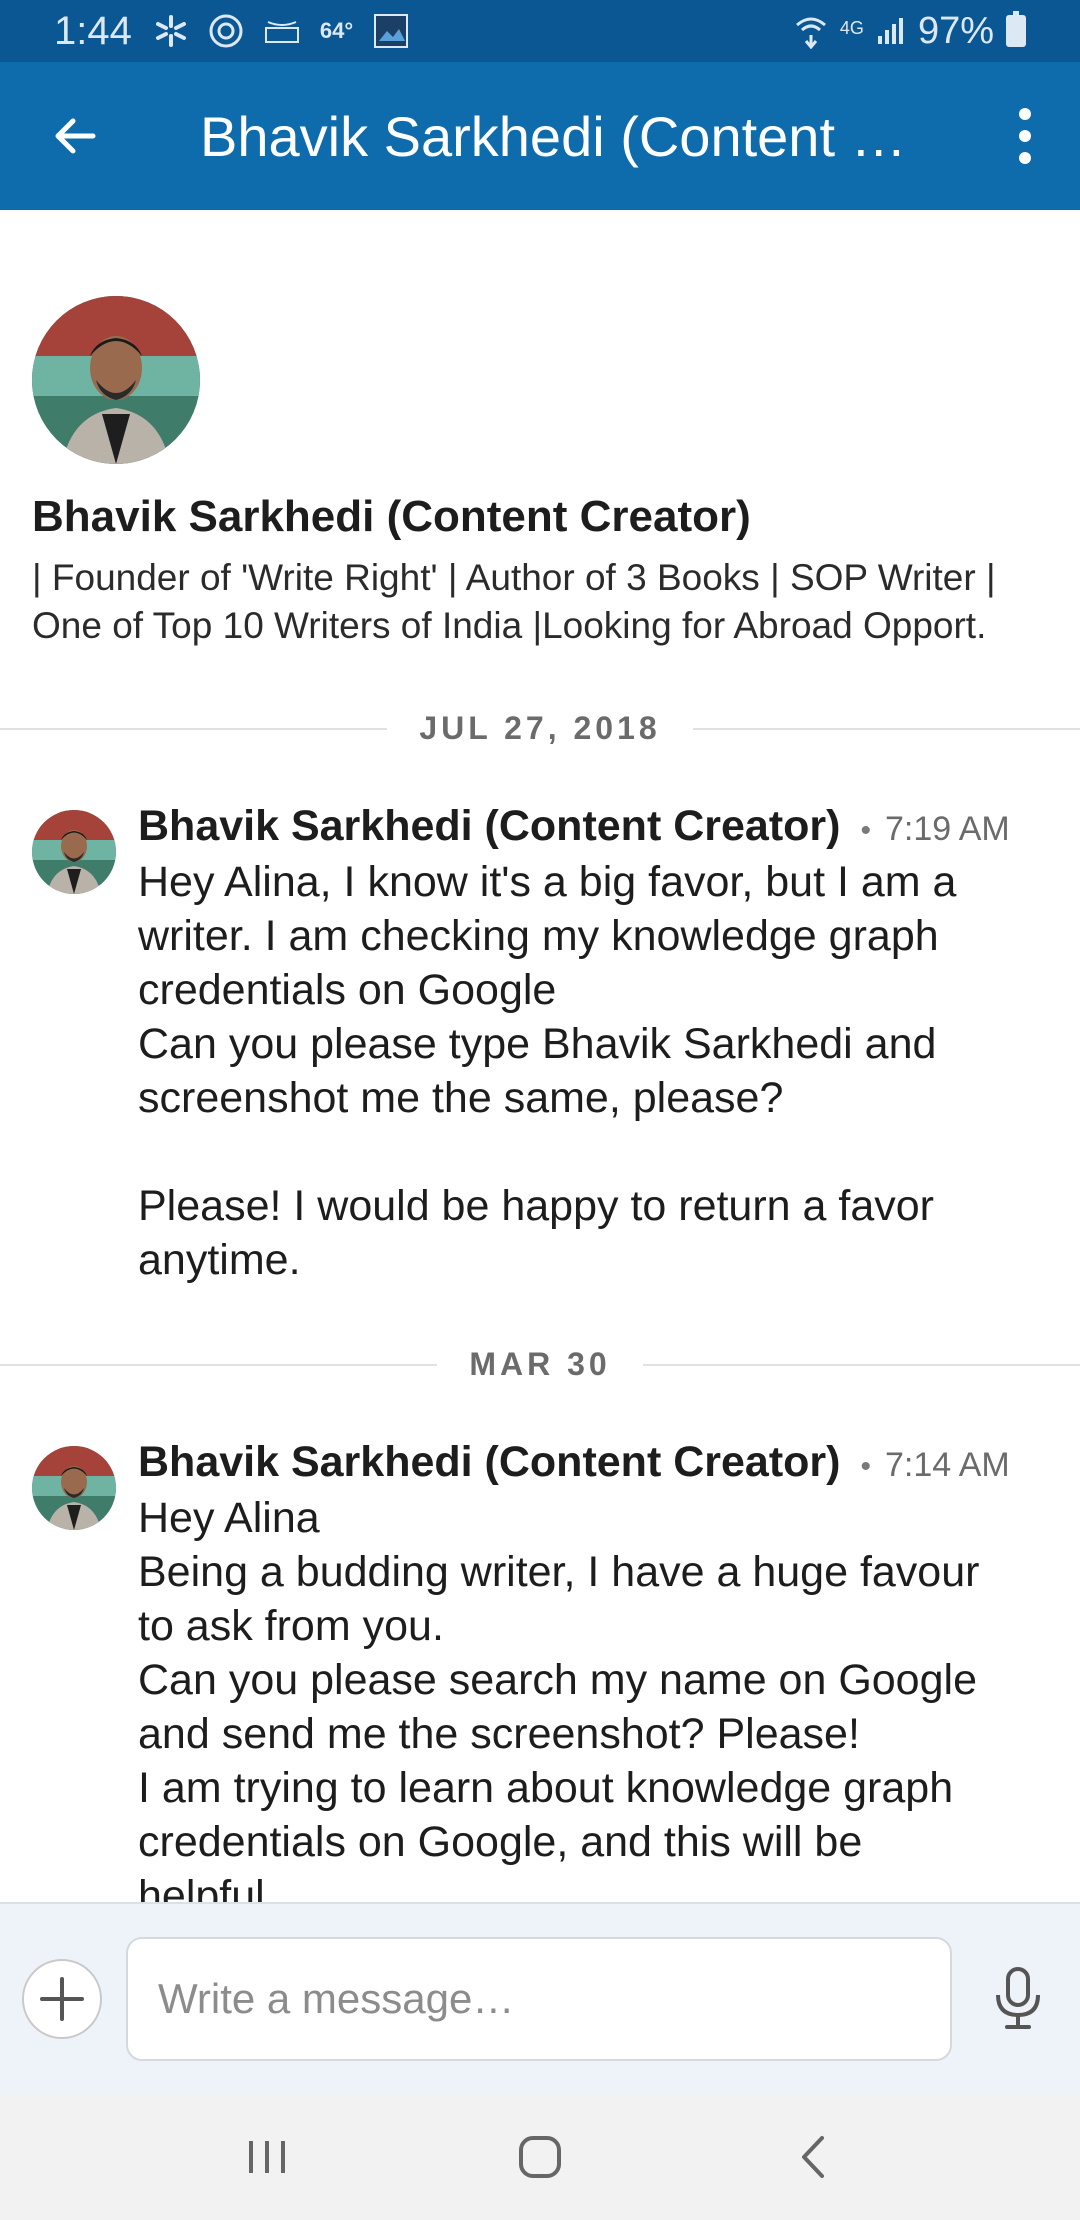 The height and width of the screenshot is (2220, 1080). I want to click on message-input, so click(539, 1999).